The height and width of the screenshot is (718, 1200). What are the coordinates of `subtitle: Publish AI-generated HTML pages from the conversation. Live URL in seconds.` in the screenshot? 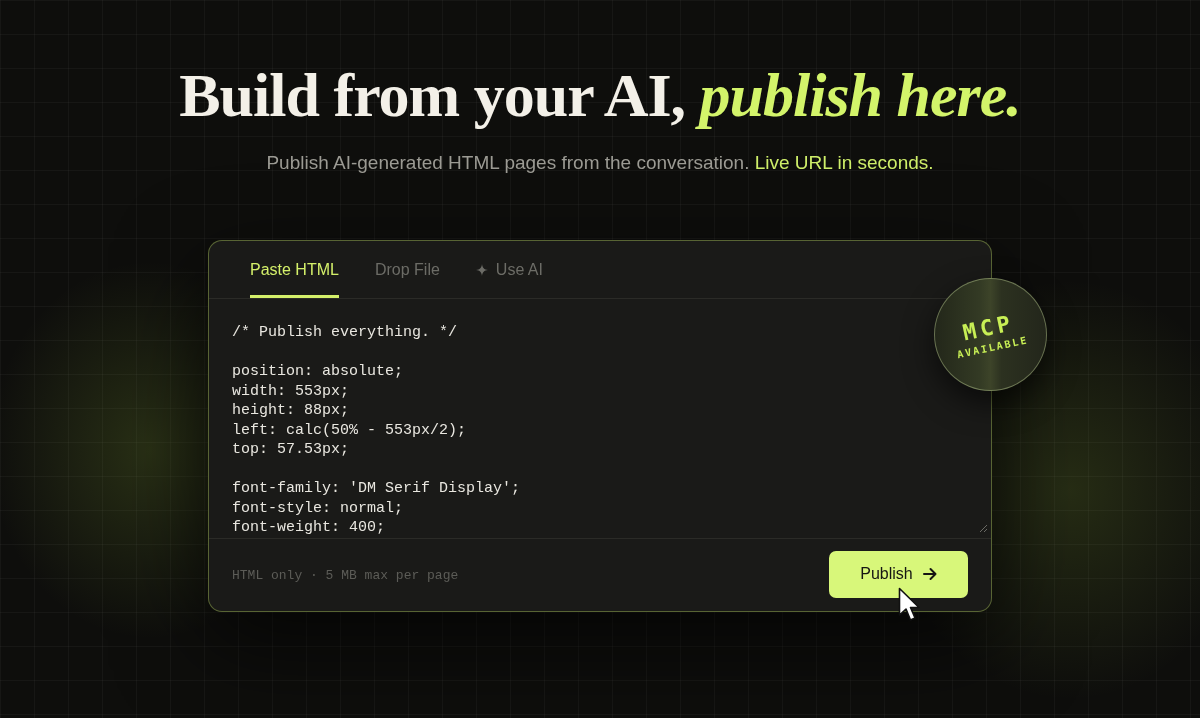 It's located at (600, 163).